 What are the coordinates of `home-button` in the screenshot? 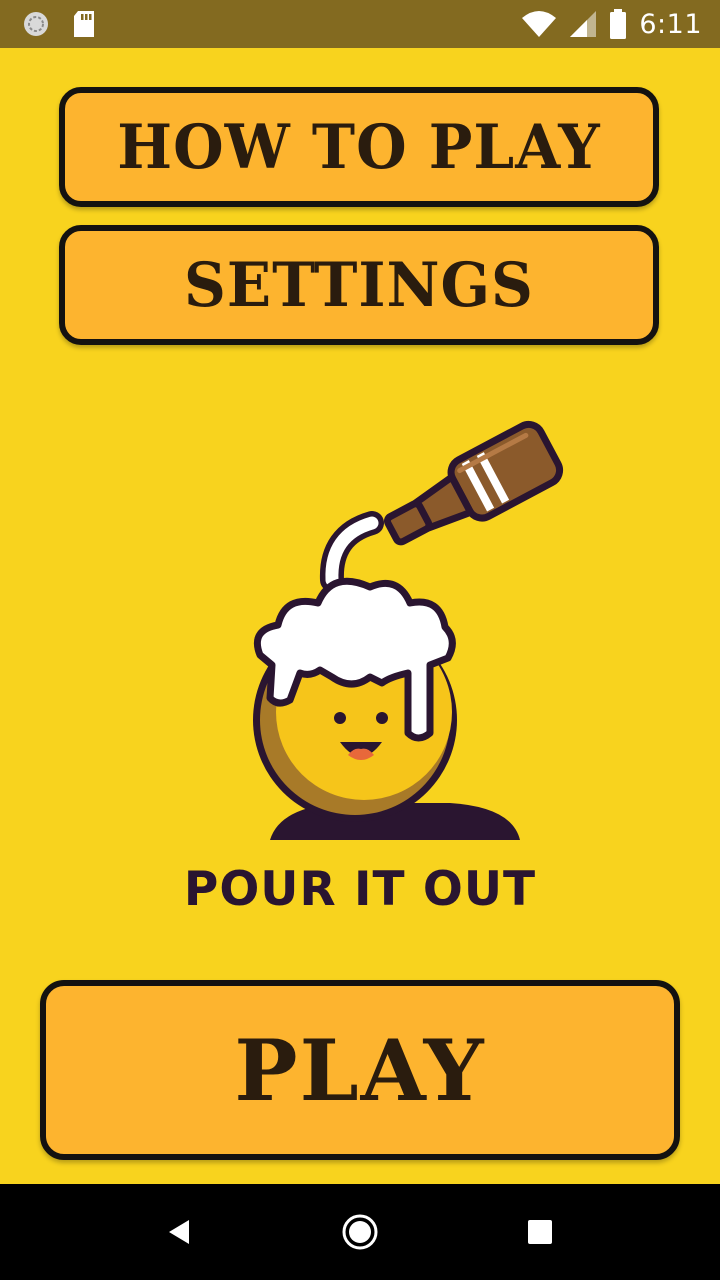 It's located at (360, 1232).